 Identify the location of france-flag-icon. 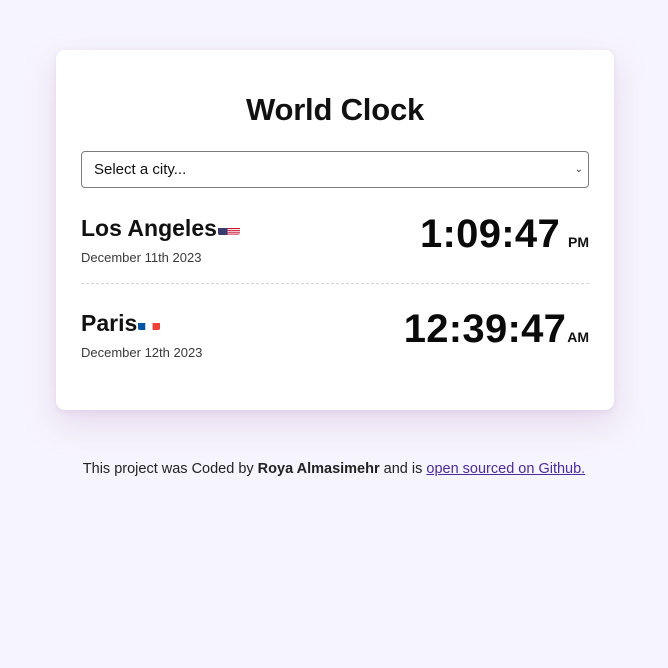
(149, 323).